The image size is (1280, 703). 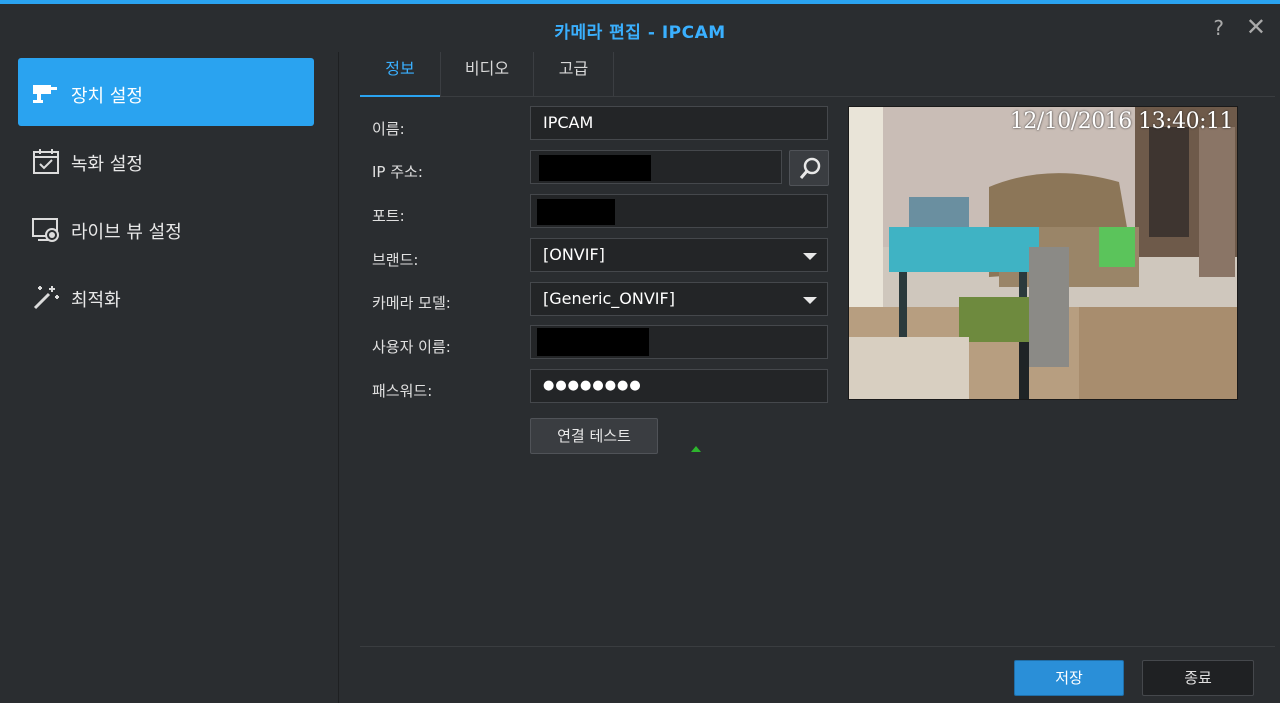 I want to click on model-label: 카메라 모델:, so click(x=411, y=303).